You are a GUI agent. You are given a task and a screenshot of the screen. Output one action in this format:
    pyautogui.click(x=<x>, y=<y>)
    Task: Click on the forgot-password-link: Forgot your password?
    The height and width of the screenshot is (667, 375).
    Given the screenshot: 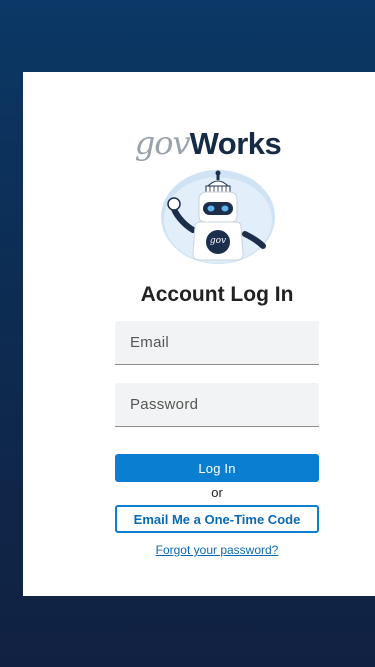 What is the action you would take?
    pyautogui.click(x=217, y=550)
    